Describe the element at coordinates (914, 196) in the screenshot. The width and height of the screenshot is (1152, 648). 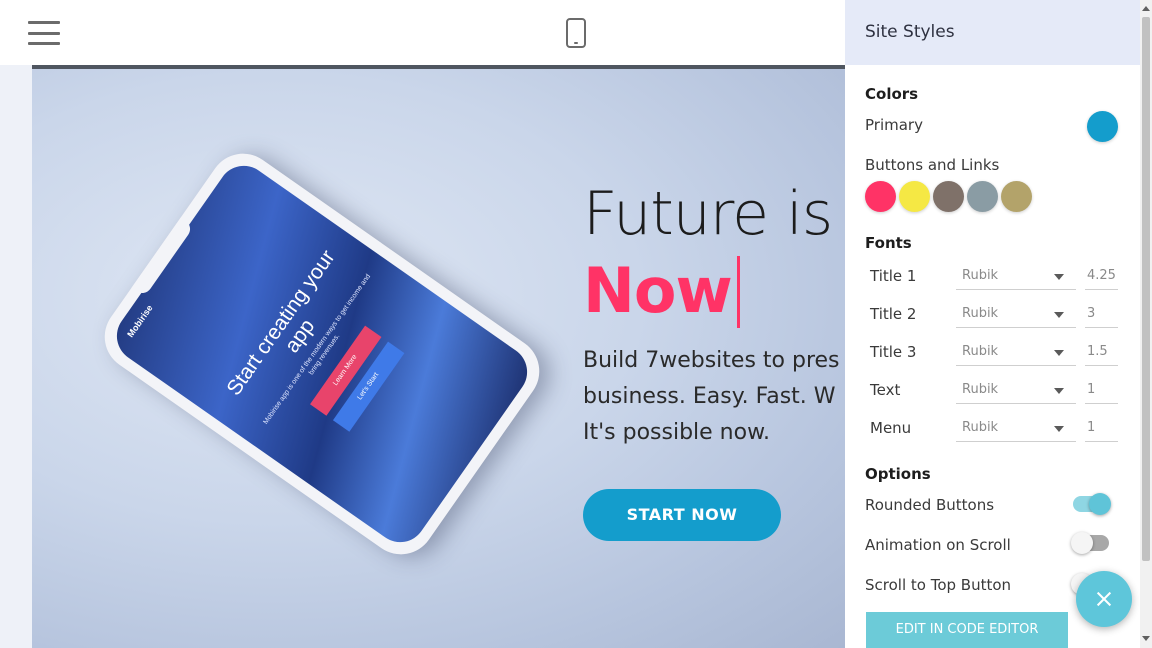
I see `color-swatch-yellow` at that location.